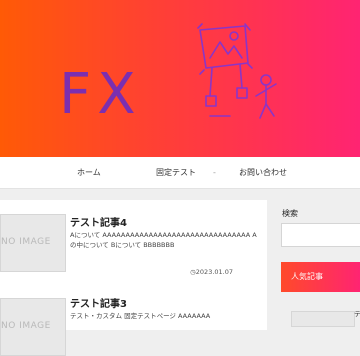  I want to click on search-input, so click(320, 235).